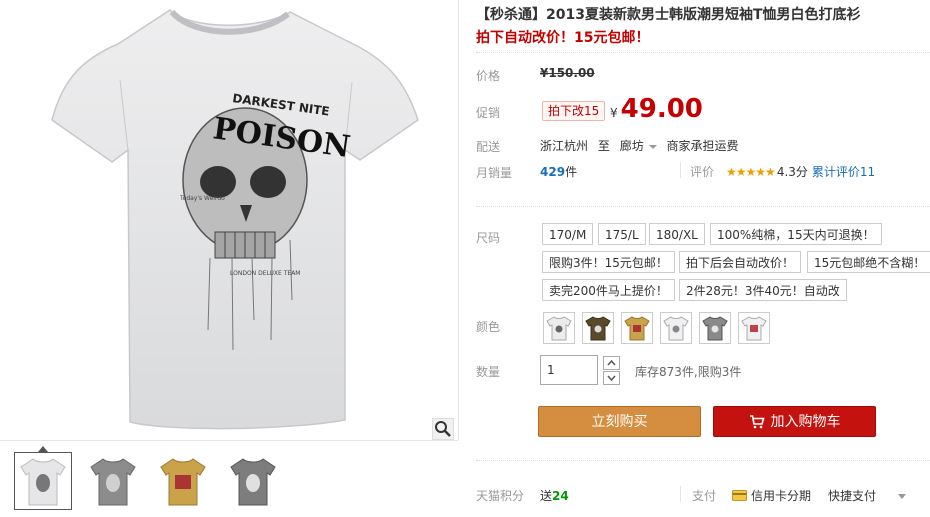 The height and width of the screenshot is (517, 930). Describe the element at coordinates (488, 147) in the screenshot. I see `shipping-label: 配送` at that location.